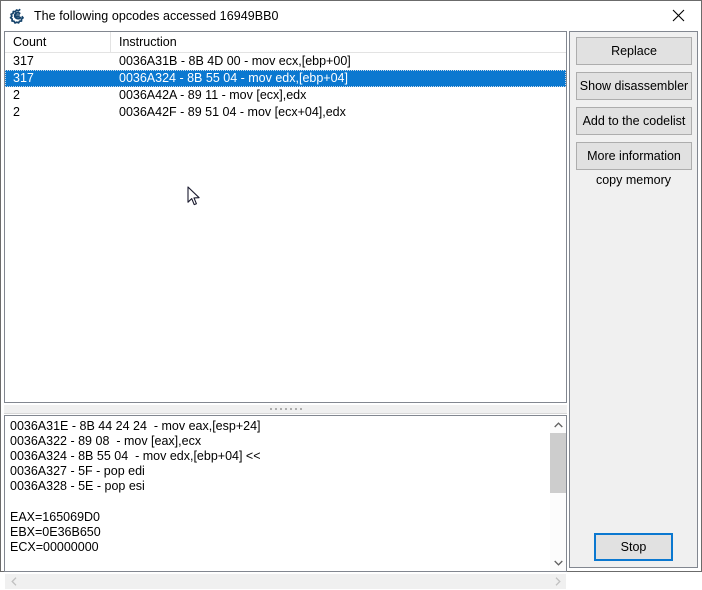 This screenshot has height=590, width=702. I want to click on scroll-left-button, so click(13, 581).